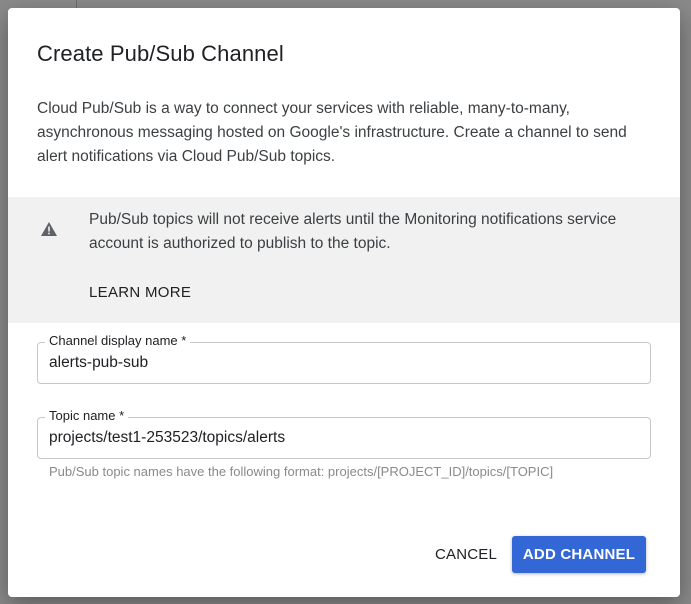 The width and height of the screenshot is (691, 604). I want to click on channel-display-name-label: Channel display name *, so click(118, 340).